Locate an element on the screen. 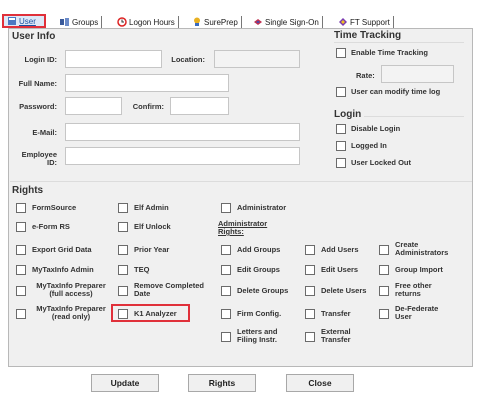 This screenshot has width=486, height=395. external-transfer-checkbox is located at coordinates (310, 337).